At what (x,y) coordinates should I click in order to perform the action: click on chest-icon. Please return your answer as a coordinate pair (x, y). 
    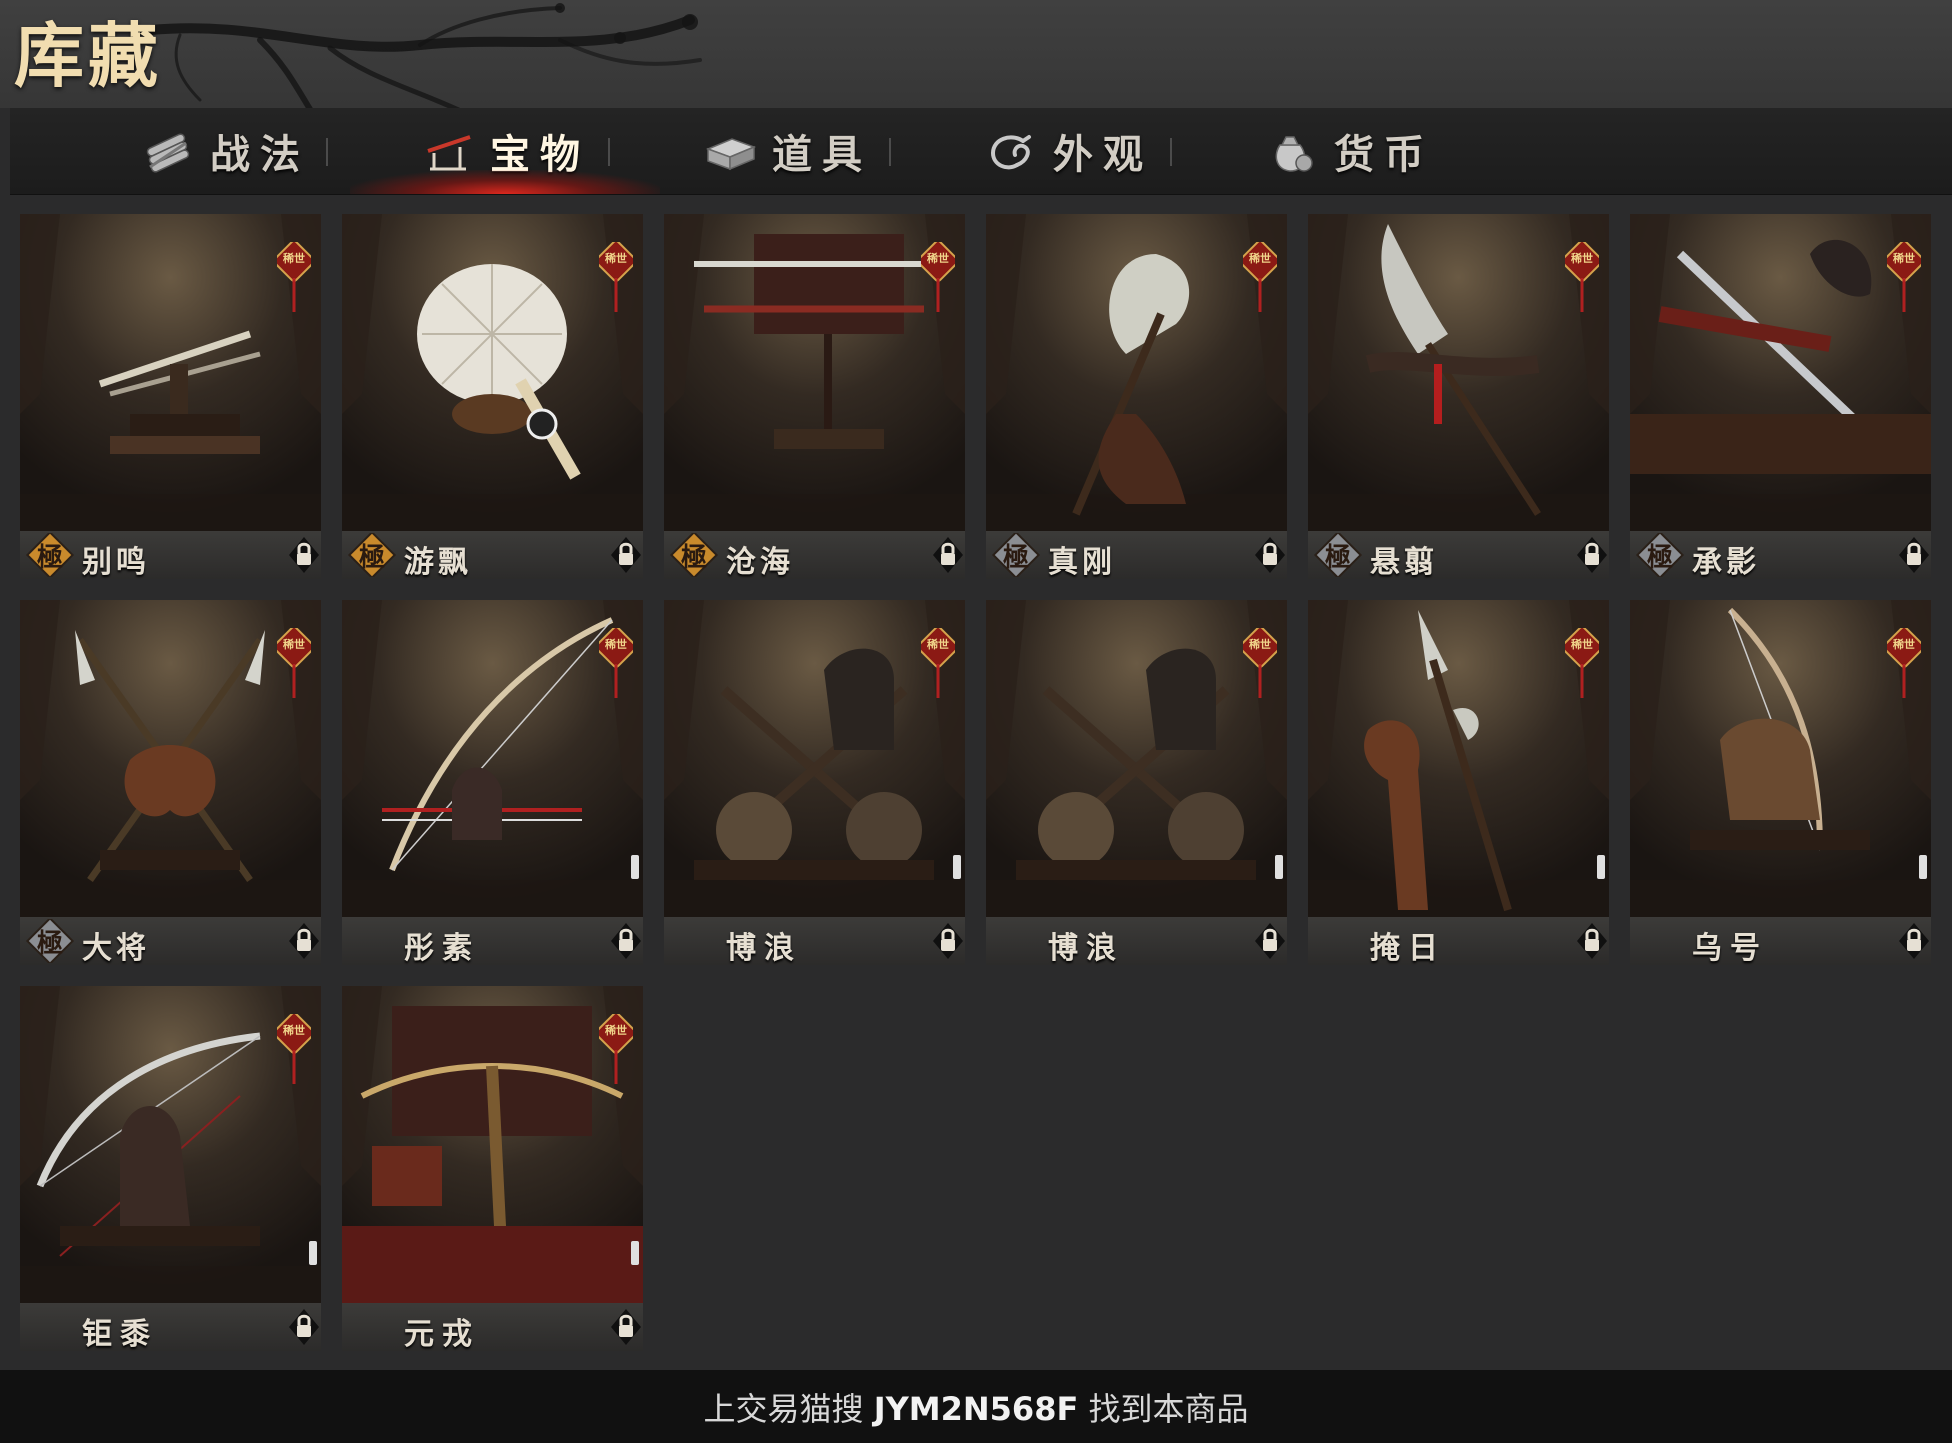
    Looking at the image, I should click on (731, 154).